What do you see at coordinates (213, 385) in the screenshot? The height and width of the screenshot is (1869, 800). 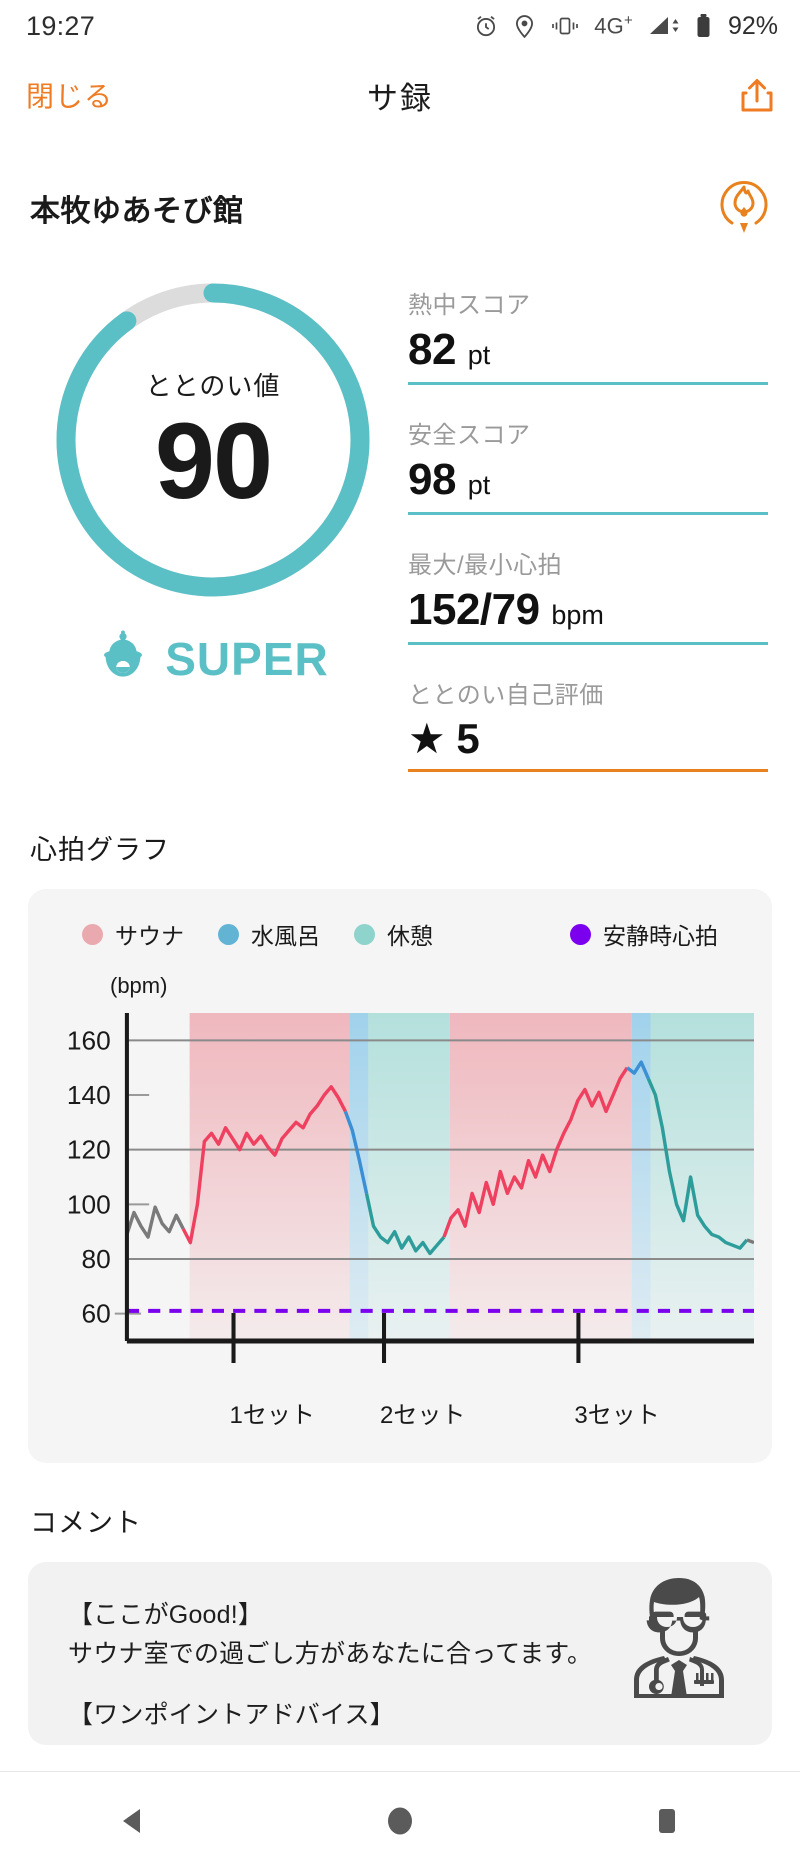 I see `gauge-label: ととのい値` at bounding box center [213, 385].